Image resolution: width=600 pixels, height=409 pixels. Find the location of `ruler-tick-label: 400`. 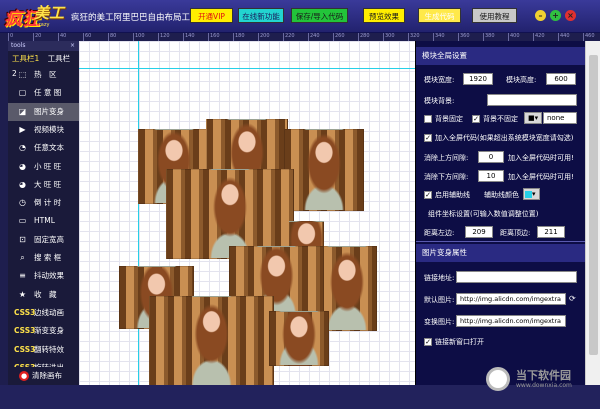

ruler-tick-label: 400 is located at coordinates (515, 36).